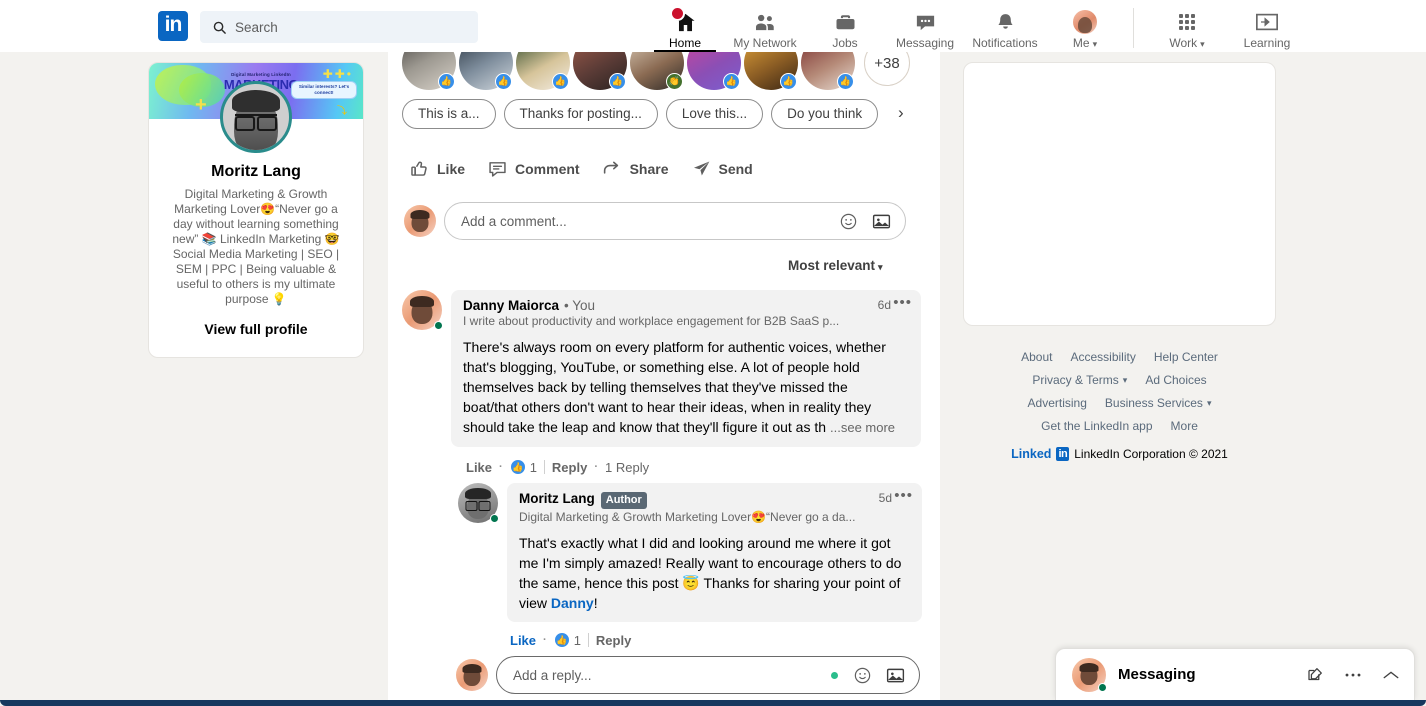 This screenshot has width=1426, height=706. Describe the element at coordinates (1057, 403) in the screenshot. I see `footer-link-advertising: Advertising` at that location.